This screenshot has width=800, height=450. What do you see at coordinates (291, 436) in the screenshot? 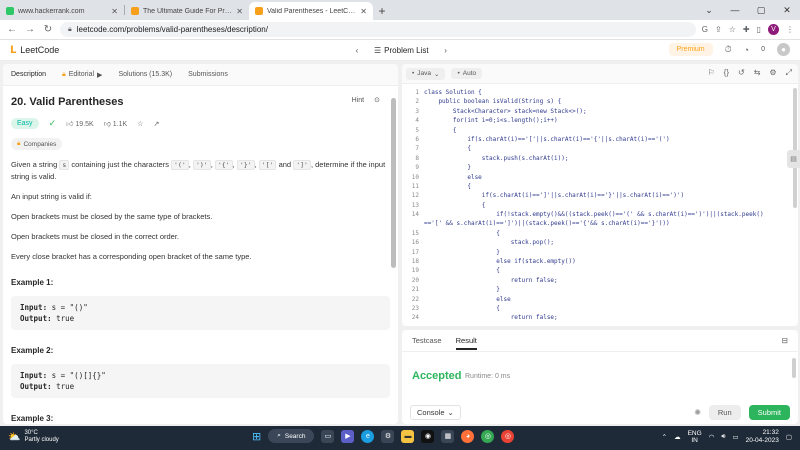
I see `taskbar-search: ⌕ Search` at bounding box center [291, 436].